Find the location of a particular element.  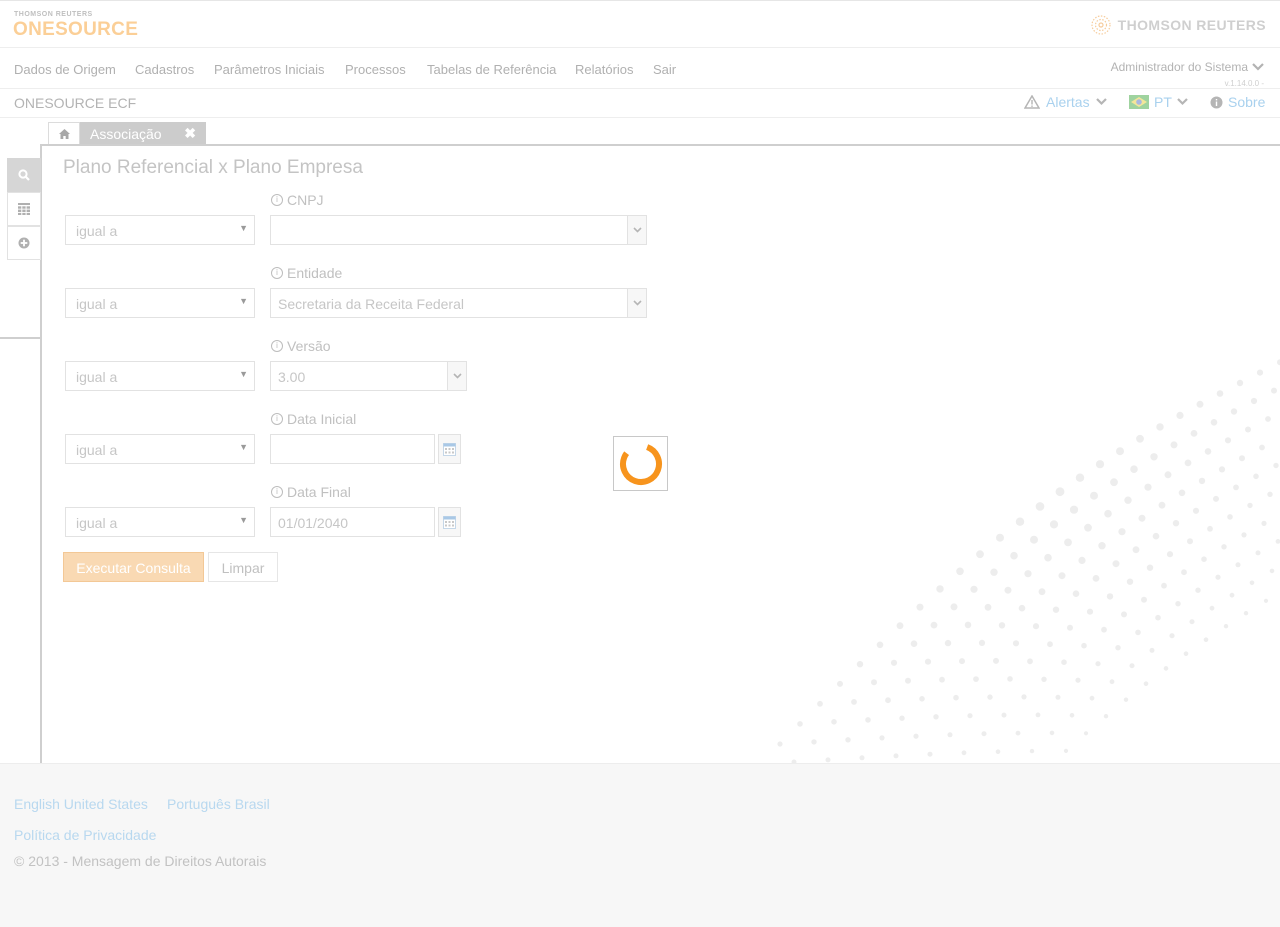

page-title: Plano Referencial x Plano Empresa is located at coordinates (213, 167).